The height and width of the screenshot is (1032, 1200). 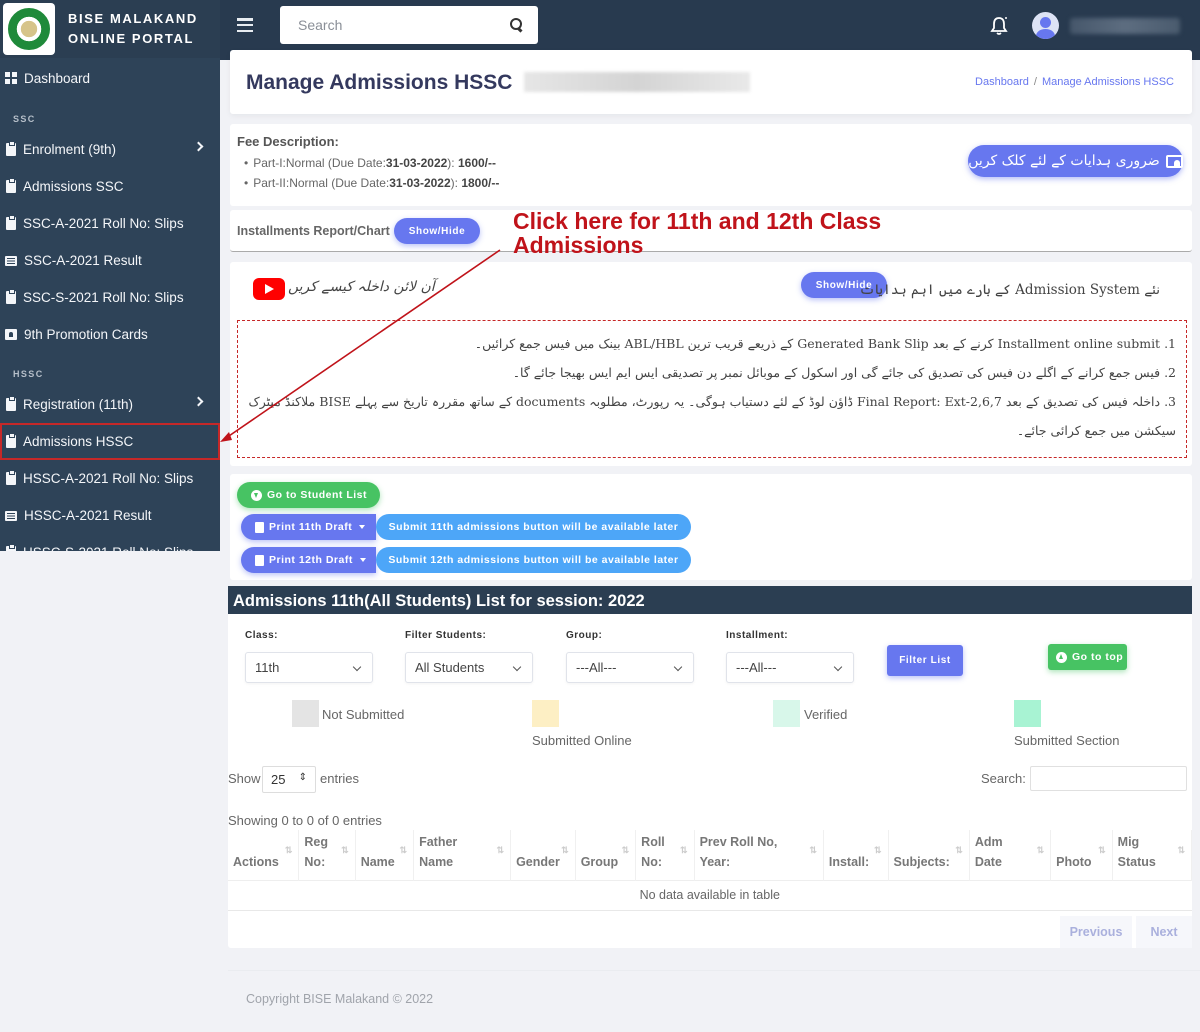 I want to click on bell-icon, so click(x=999, y=26).